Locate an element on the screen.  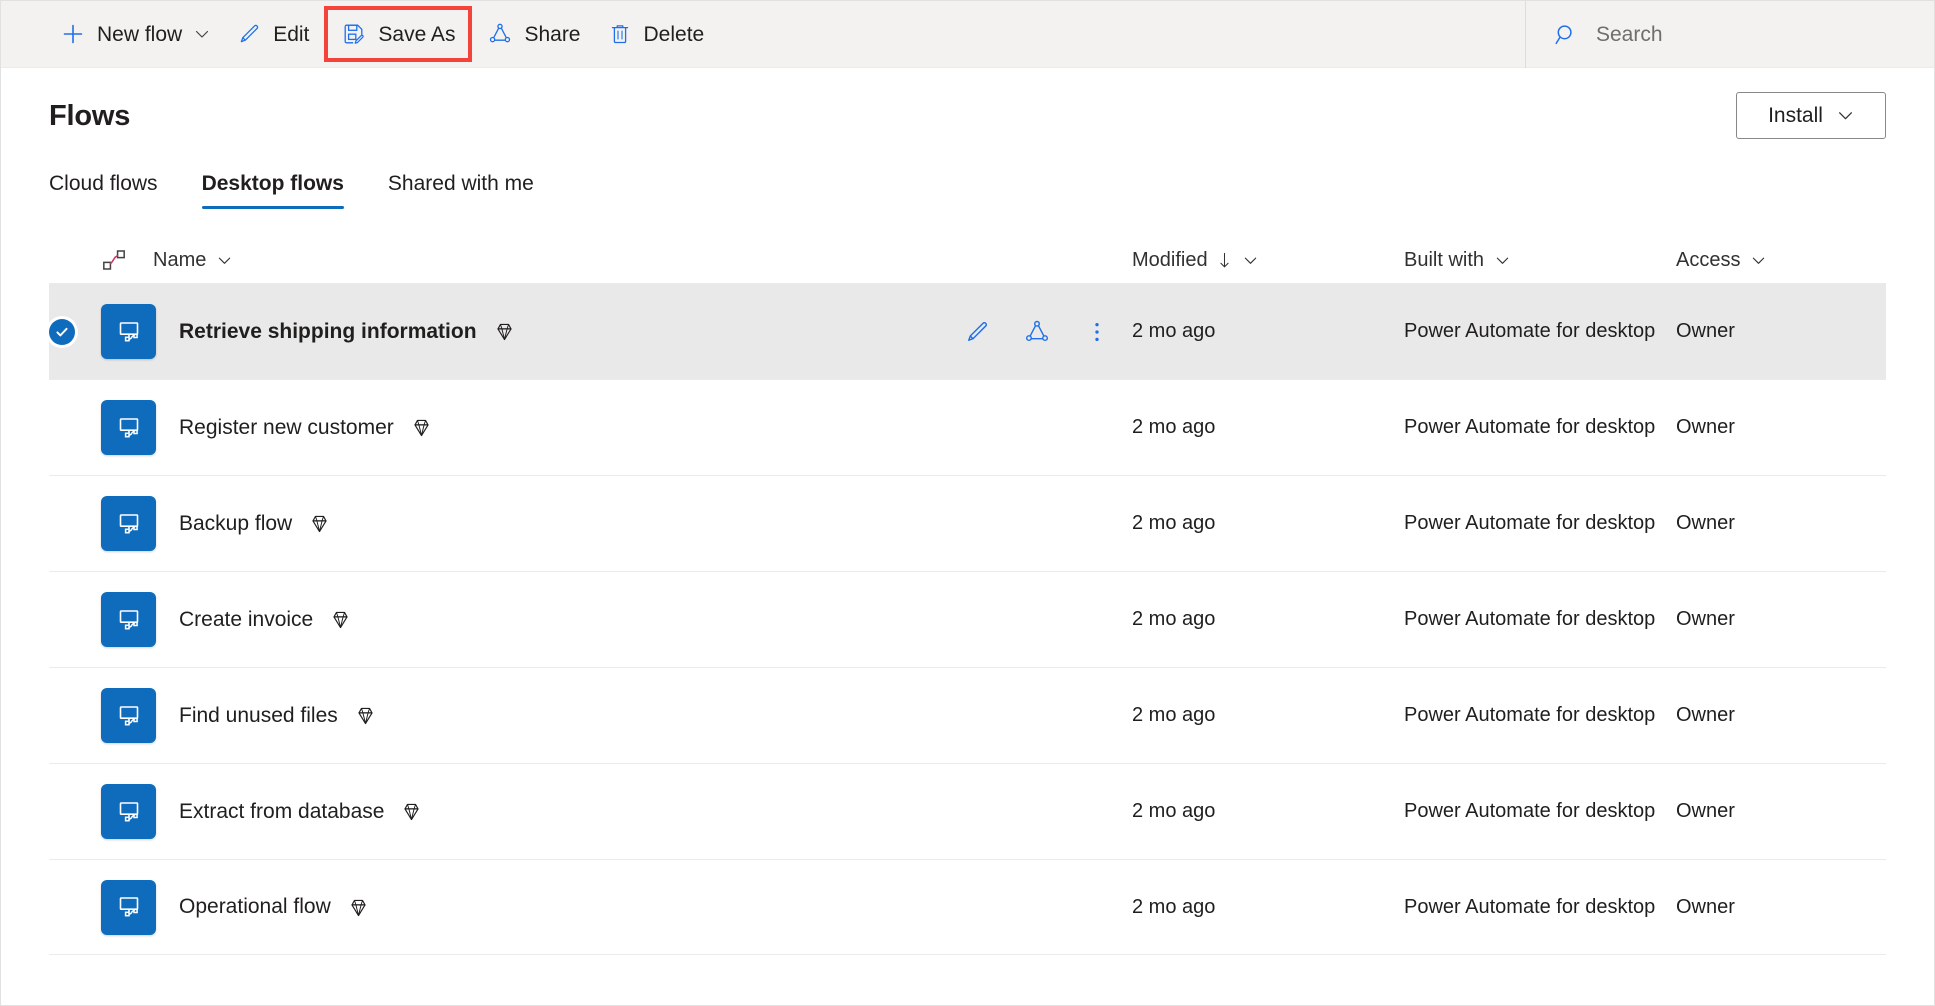
tab-desktop-flows: Desktop flows is located at coordinates (273, 190).